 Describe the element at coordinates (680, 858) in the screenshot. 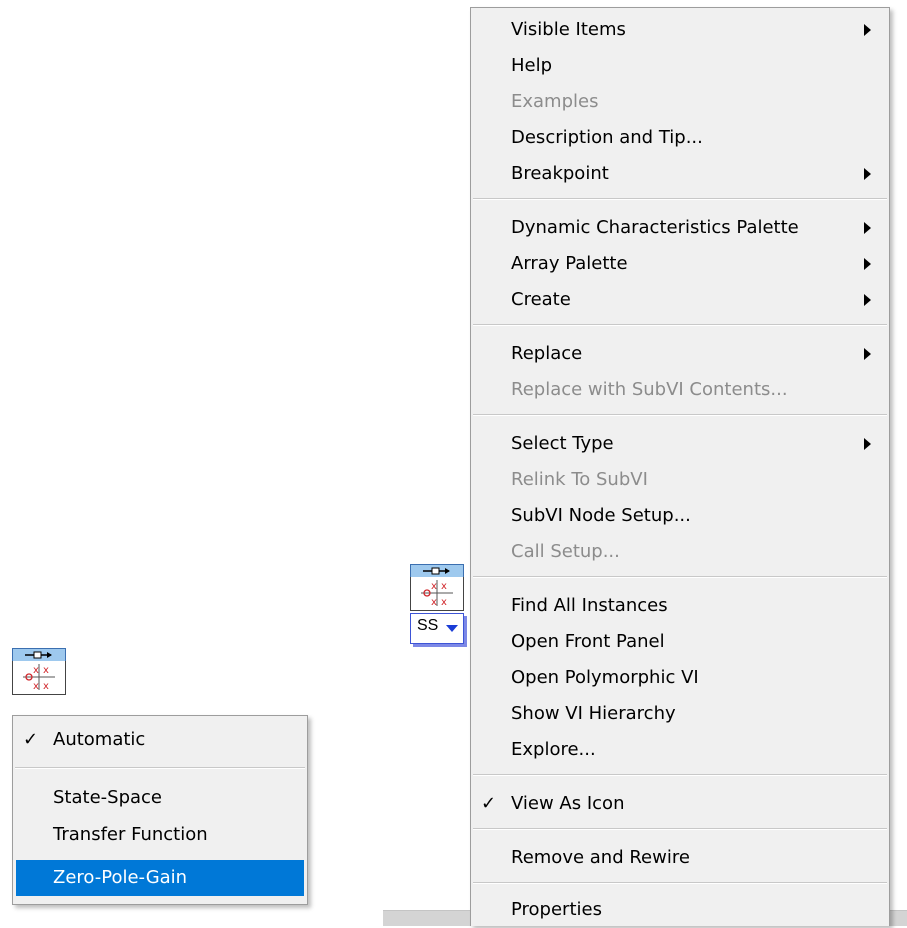

I see `menu-item-remove-and-rewire: Remove and Rewire` at that location.